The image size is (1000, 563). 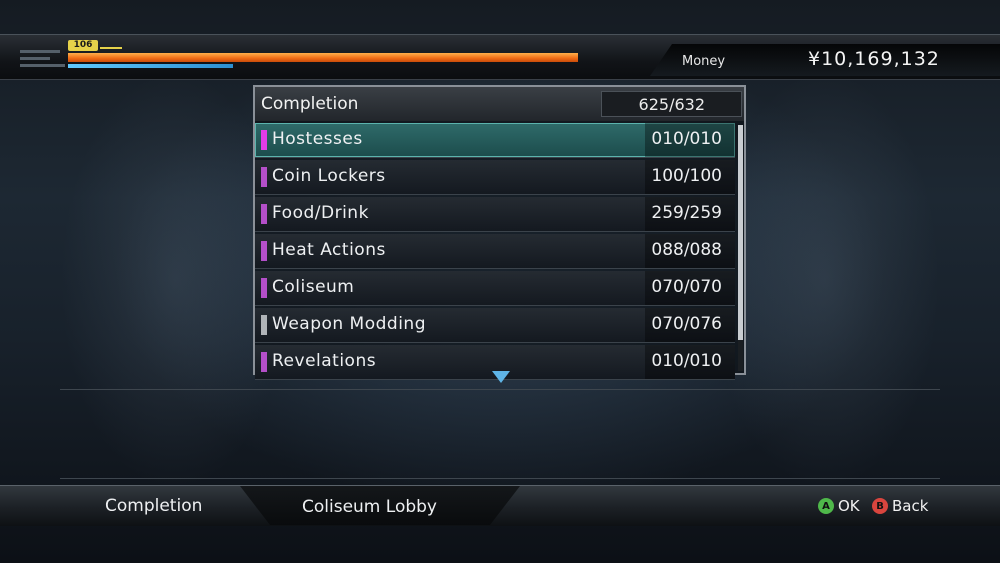 I want to click on list-item-count: 088/088, so click(x=686, y=250).